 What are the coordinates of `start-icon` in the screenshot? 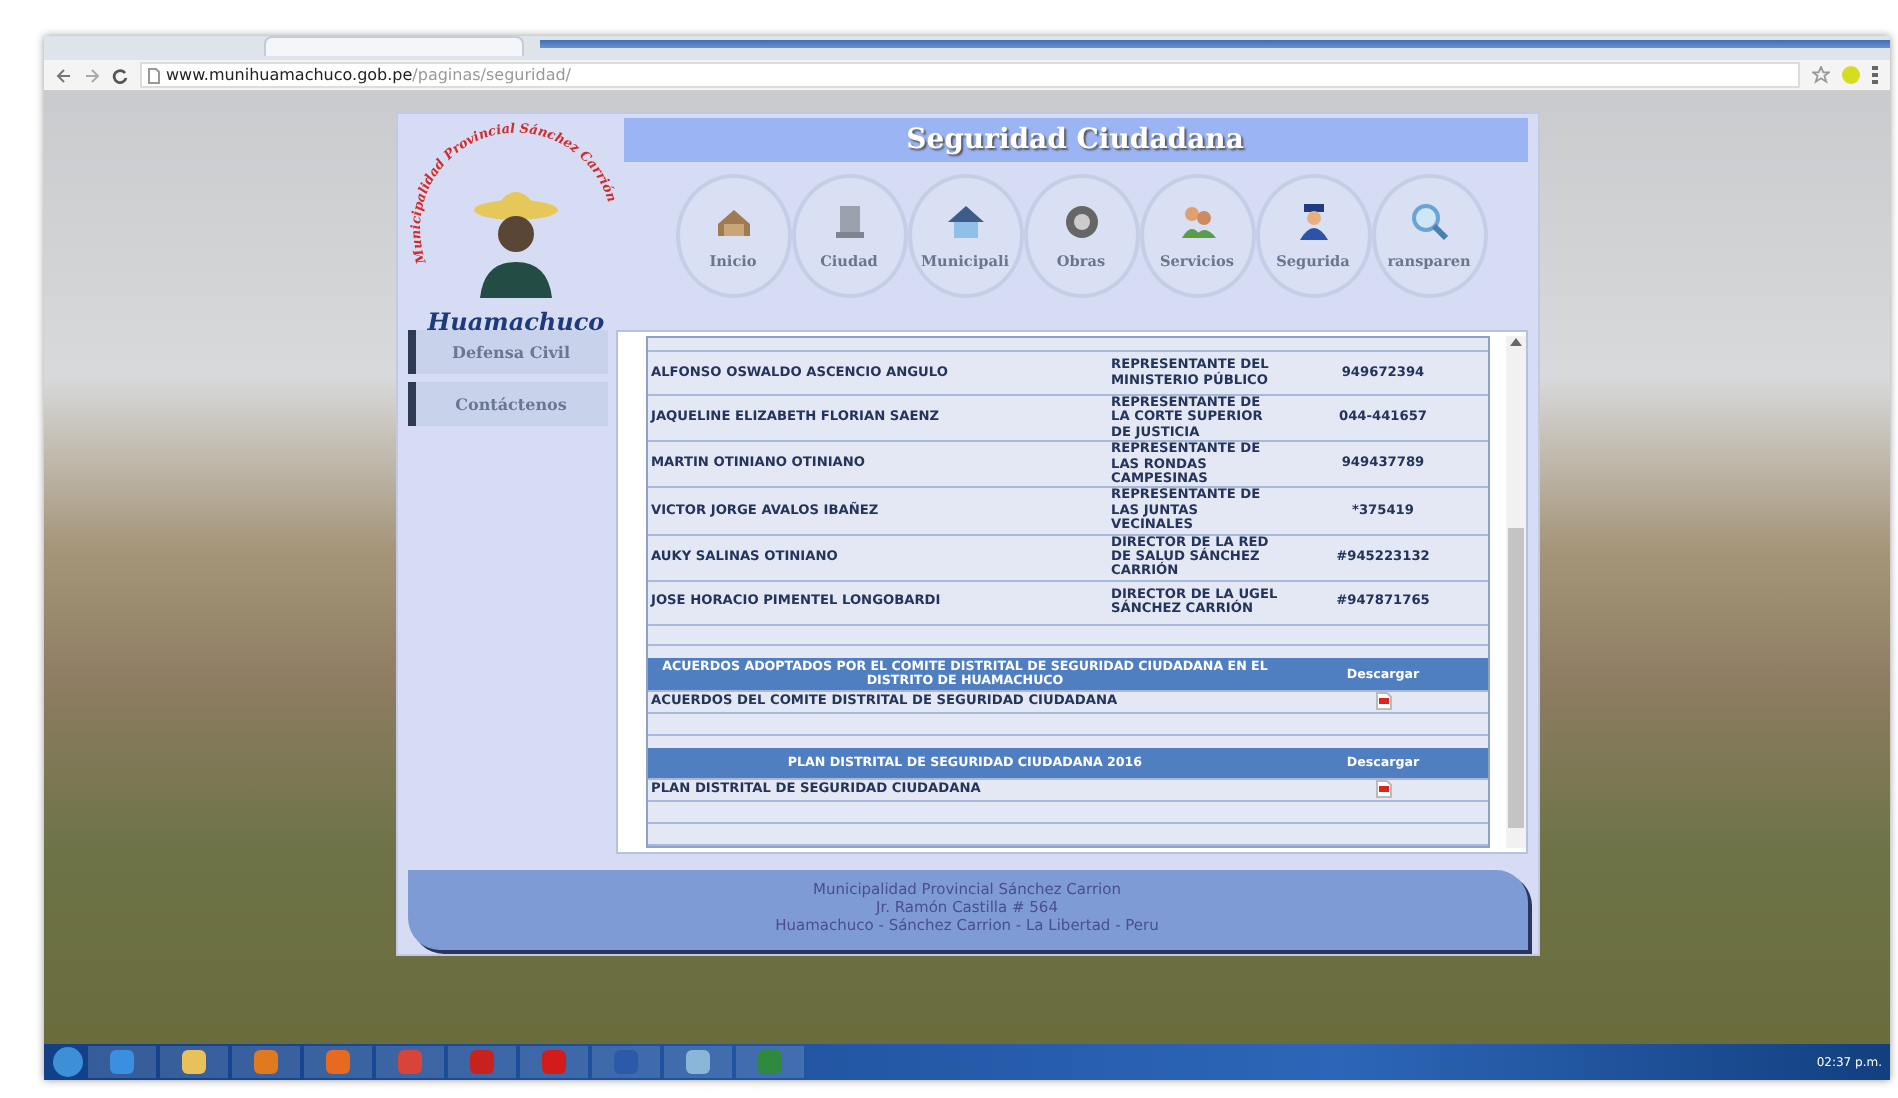 It's located at (68, 1062).